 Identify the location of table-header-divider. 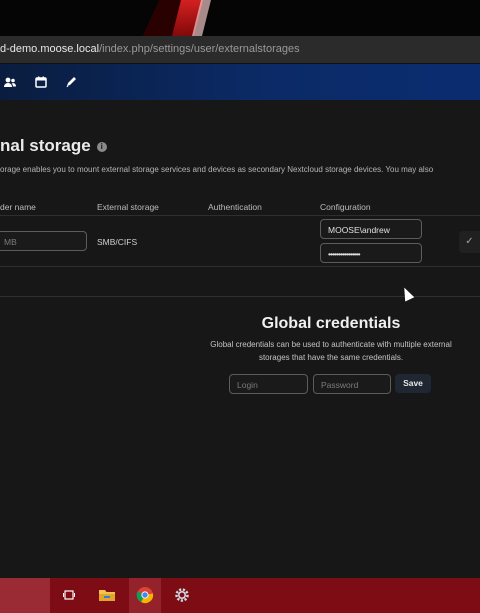
(240, 215).